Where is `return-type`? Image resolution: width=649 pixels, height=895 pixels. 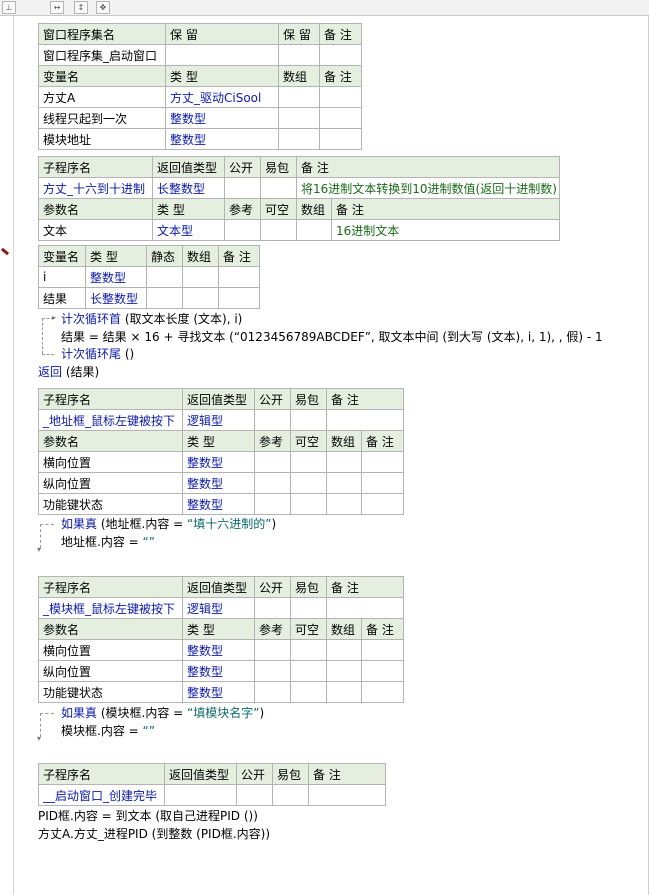
return-type is located at coordinates (200, 795).